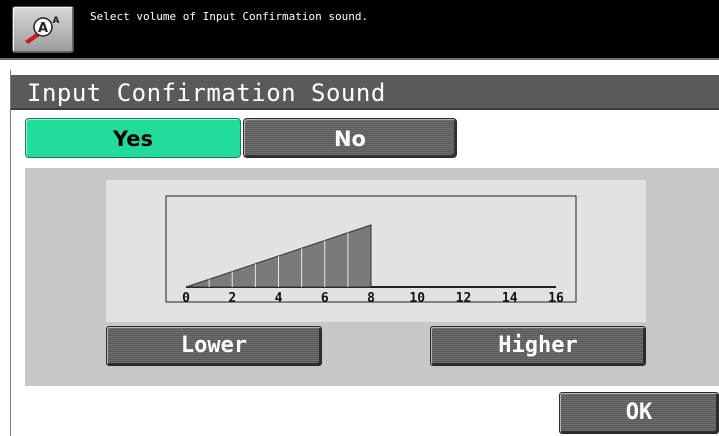 This screenshot has width=719, height=436. Describe the element at coordinates (232, 298) in the screenshot. I see `volume-tick-label: 2` at that location.